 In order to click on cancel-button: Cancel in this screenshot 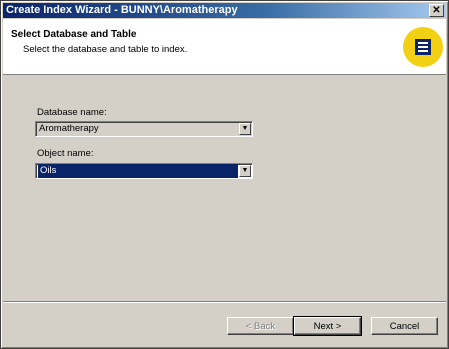, I will do `click(404, 326)`.